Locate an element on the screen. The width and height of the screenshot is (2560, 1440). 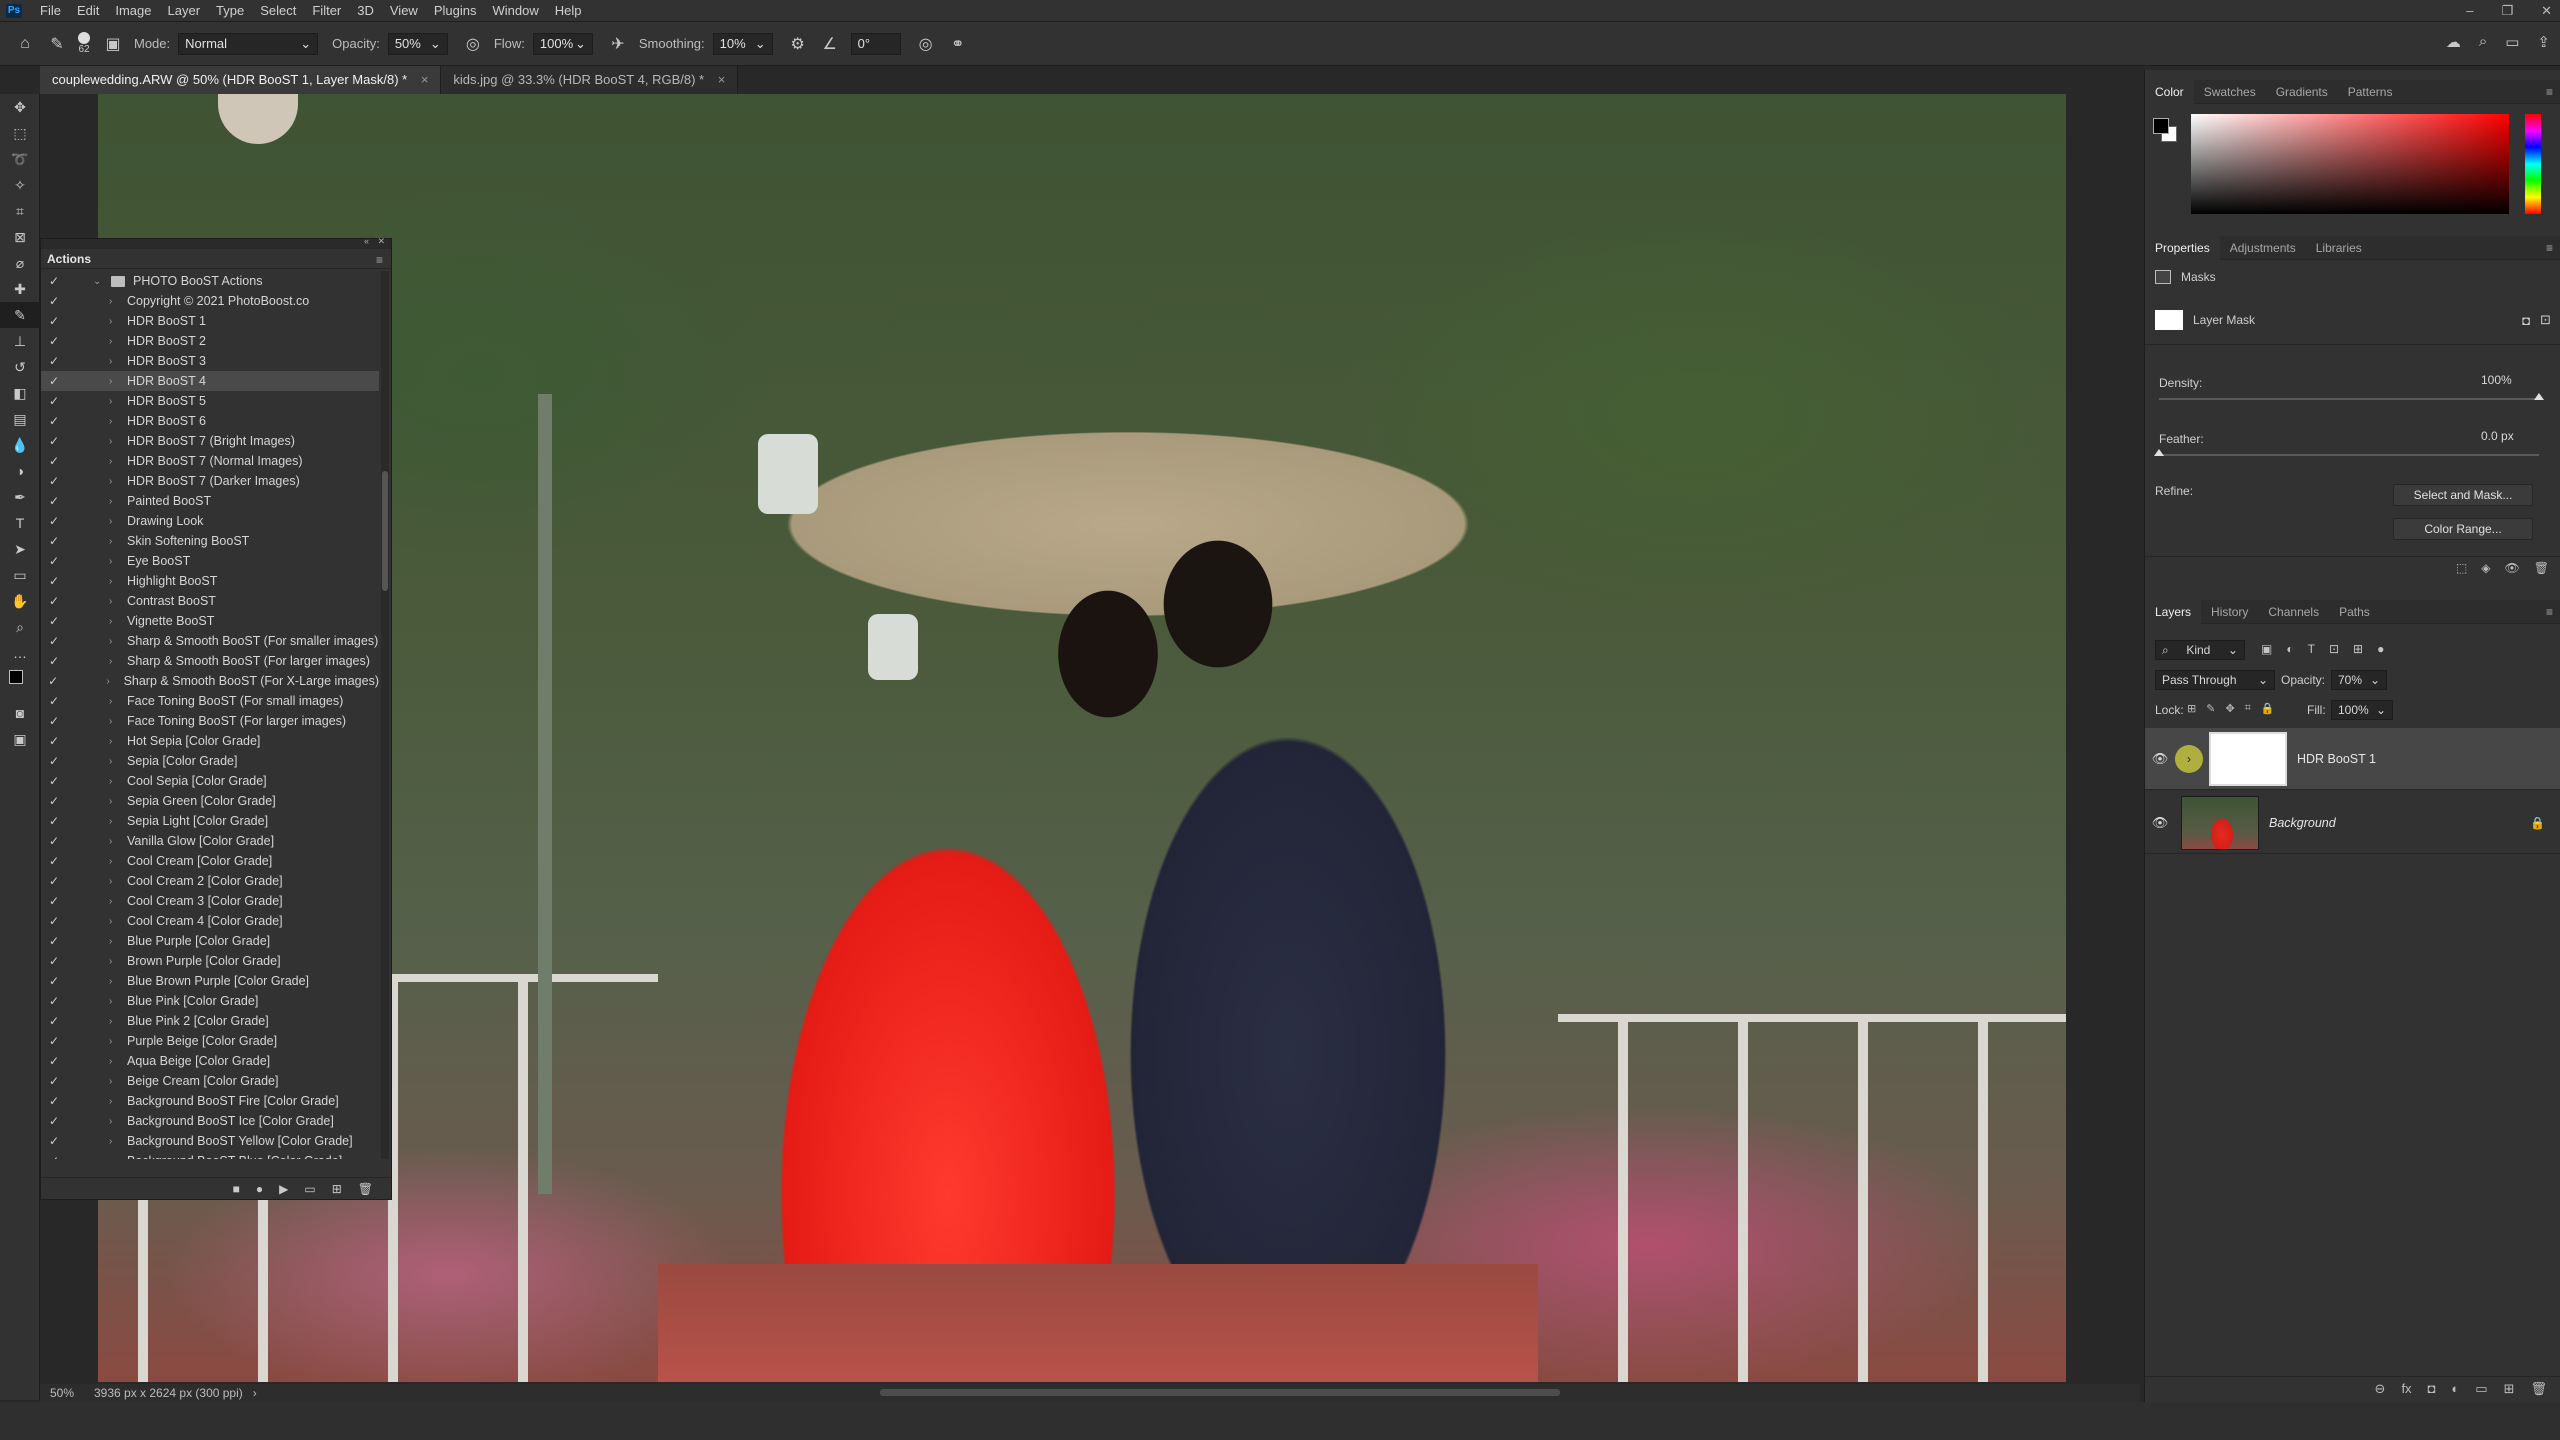
layer-name: HDR BooST 1 is located at coordinates (2336, 759).